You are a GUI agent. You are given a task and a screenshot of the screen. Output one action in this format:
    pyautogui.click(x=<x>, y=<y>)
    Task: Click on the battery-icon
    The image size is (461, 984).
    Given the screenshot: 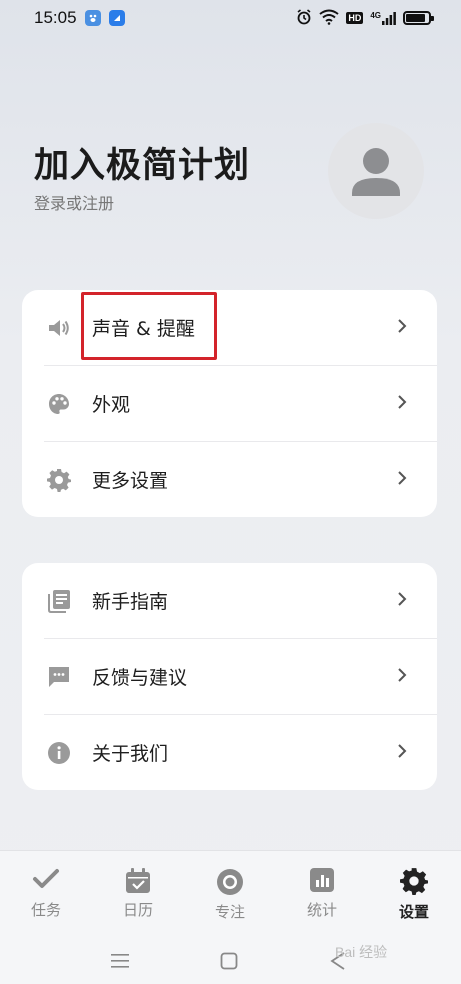 What is the action you would take?
    pyautogui.click(x=418, y=18)
    